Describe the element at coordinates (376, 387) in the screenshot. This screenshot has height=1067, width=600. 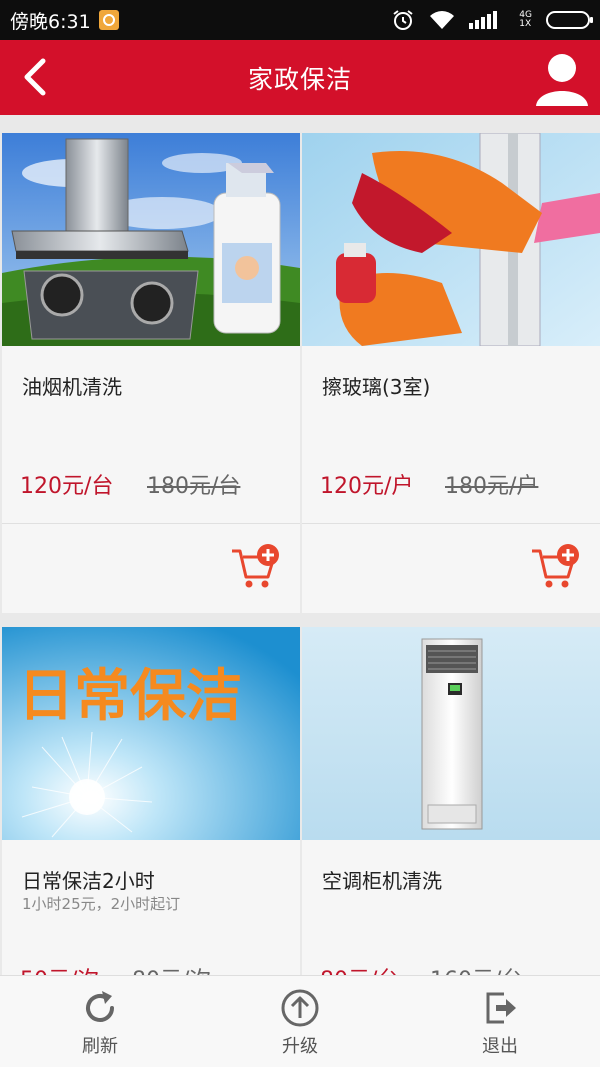
I see `product-name: 擦玻璃(3室)` at that location.